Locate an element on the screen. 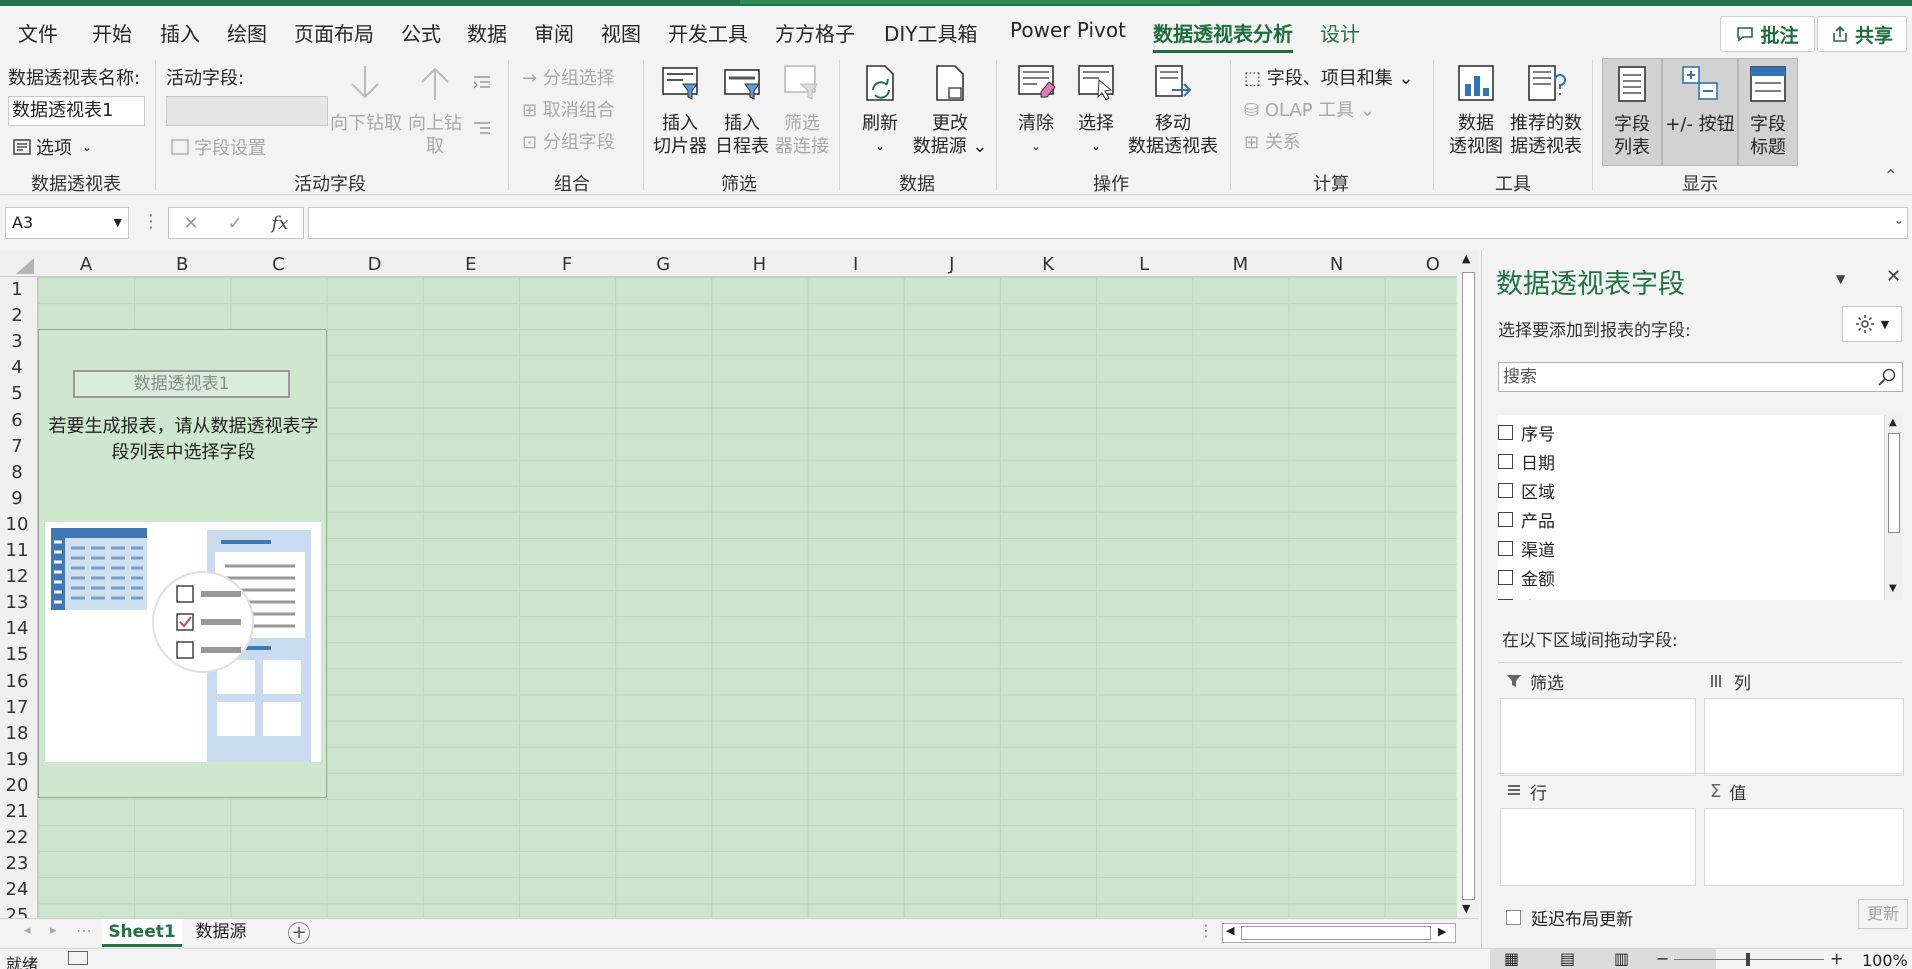 This screenshot has height=969, width=1912. row-header: 4 is located at coordinates (17, 367).